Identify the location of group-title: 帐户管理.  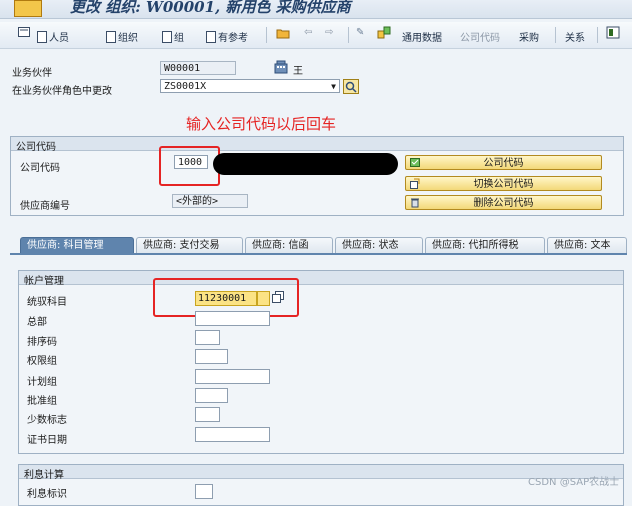
(44, 281).